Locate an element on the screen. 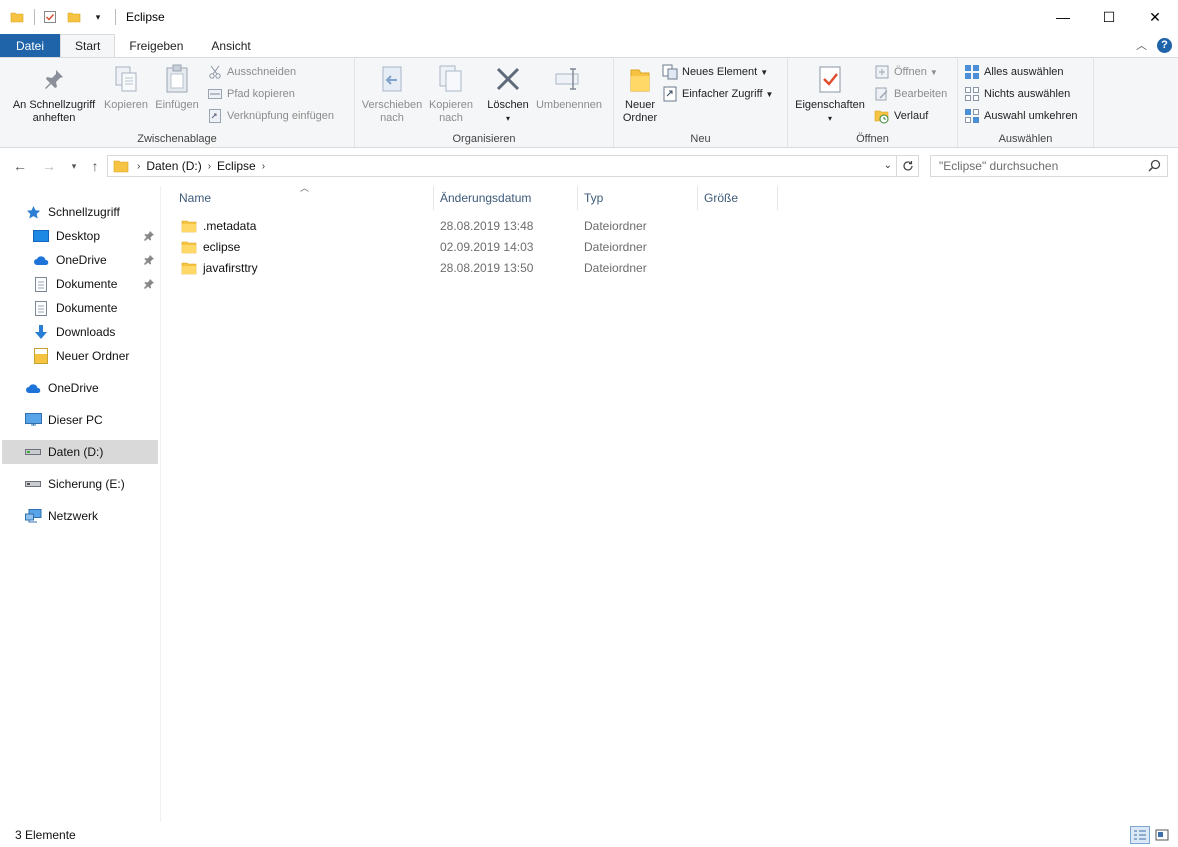 This screenshot has height=847, width=1178. edit-button: Bearbeiten is located at coordinates (910, 94).